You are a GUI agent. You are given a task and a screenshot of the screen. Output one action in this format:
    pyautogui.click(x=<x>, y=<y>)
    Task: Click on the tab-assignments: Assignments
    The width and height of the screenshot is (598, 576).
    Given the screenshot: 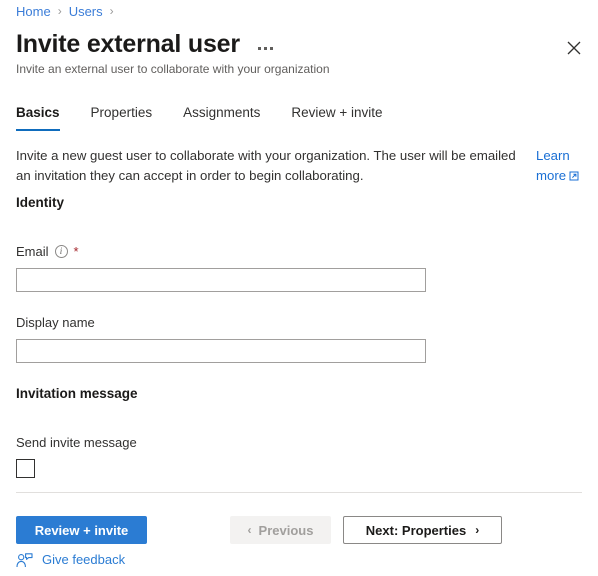 What is the action you would take?
    pyautogui.click(x=221, y=117)
    